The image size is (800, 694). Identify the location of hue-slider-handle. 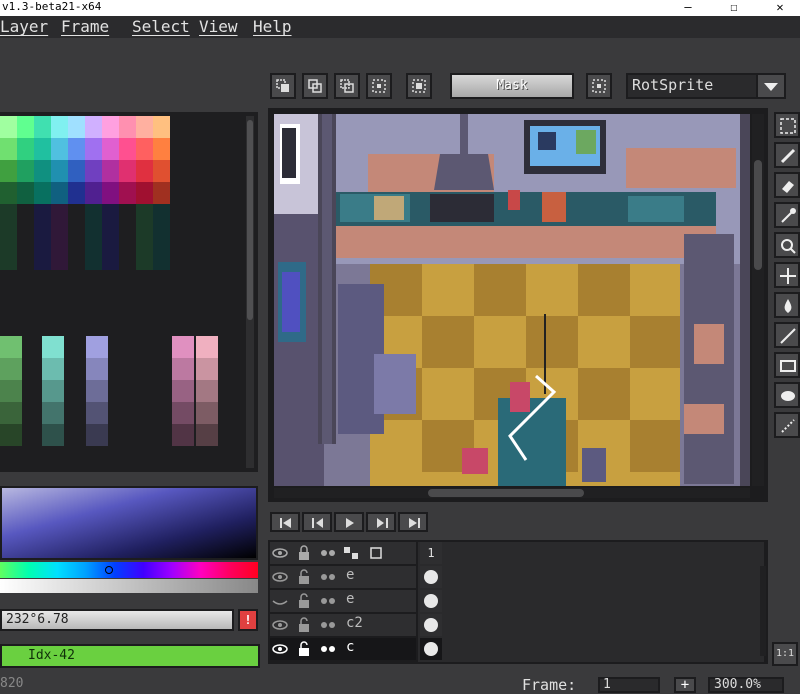
(109, 570).